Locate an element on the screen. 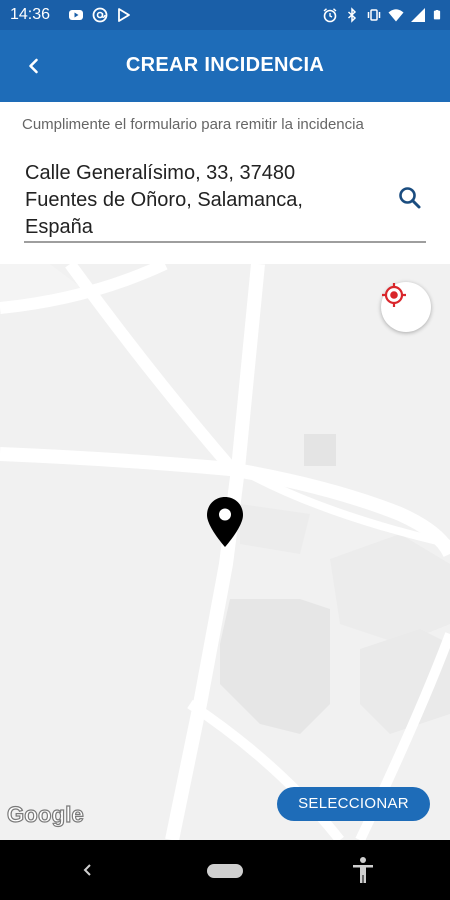 This screenshot has width=450, height=900. app-bar: CREAR INCIDENCIA is located at coordinates (225, 66).